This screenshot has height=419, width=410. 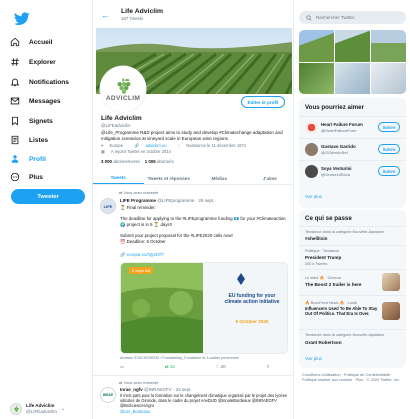 I want to click on tweet-author: LIFE Programme, so click(x=138, y=200).